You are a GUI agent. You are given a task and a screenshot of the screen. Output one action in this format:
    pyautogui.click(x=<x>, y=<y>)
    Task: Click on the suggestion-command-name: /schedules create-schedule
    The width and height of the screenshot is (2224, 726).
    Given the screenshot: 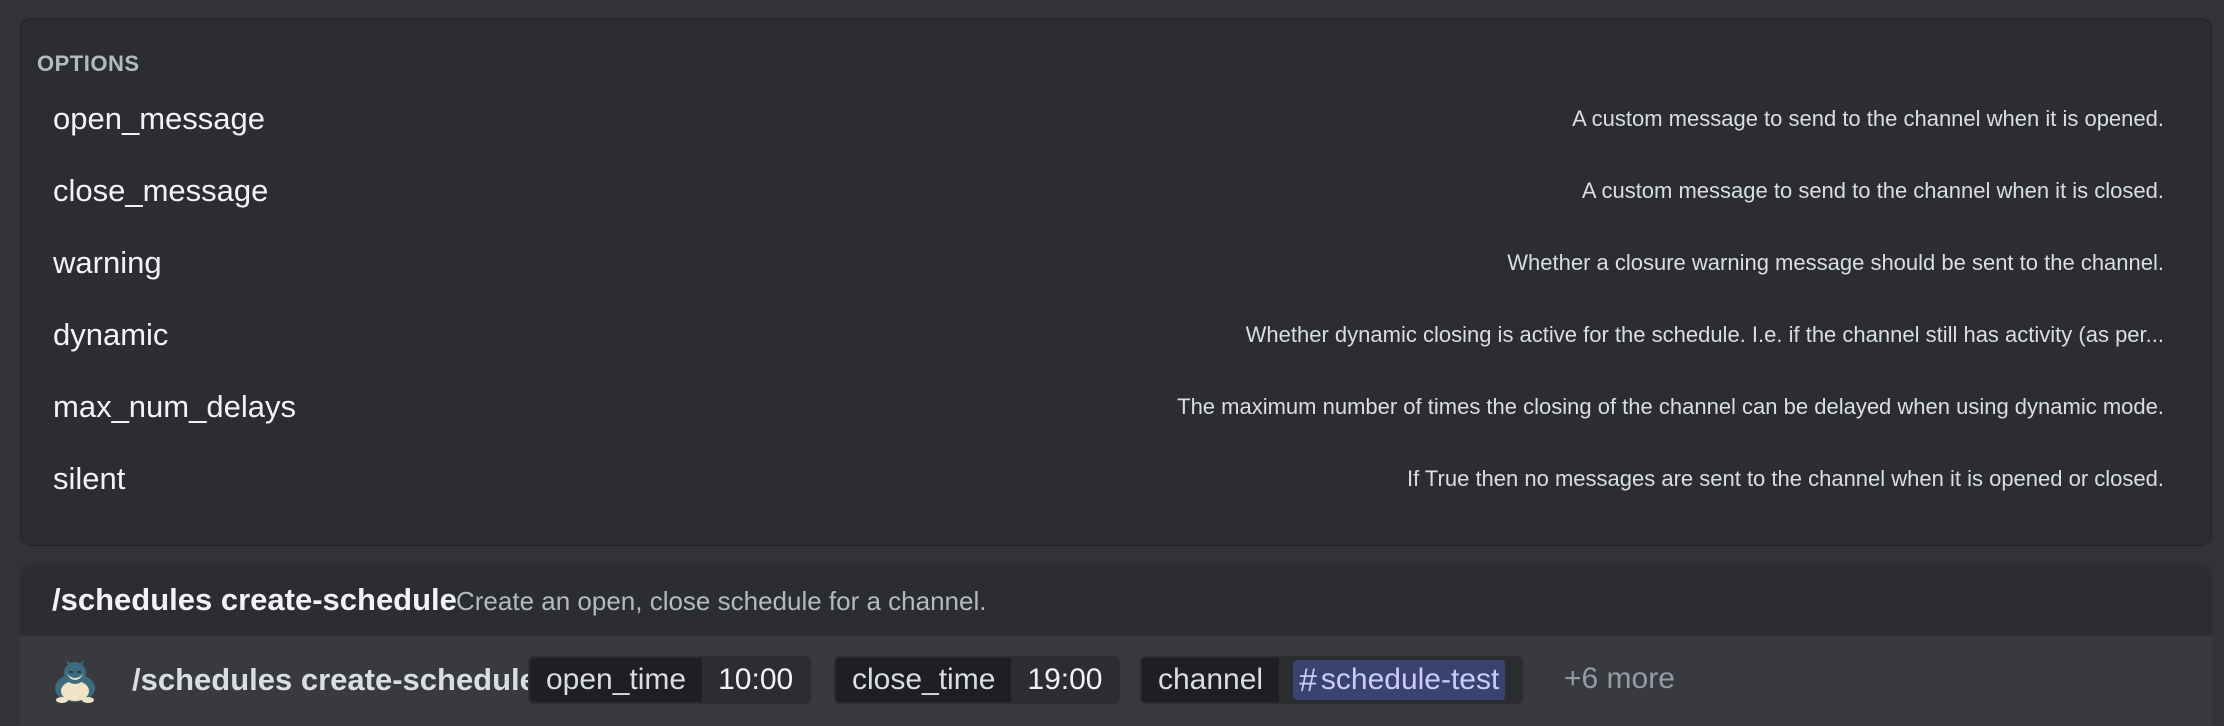 What is the action you would take?
    pyautogui.click(x=254, y=599)
    